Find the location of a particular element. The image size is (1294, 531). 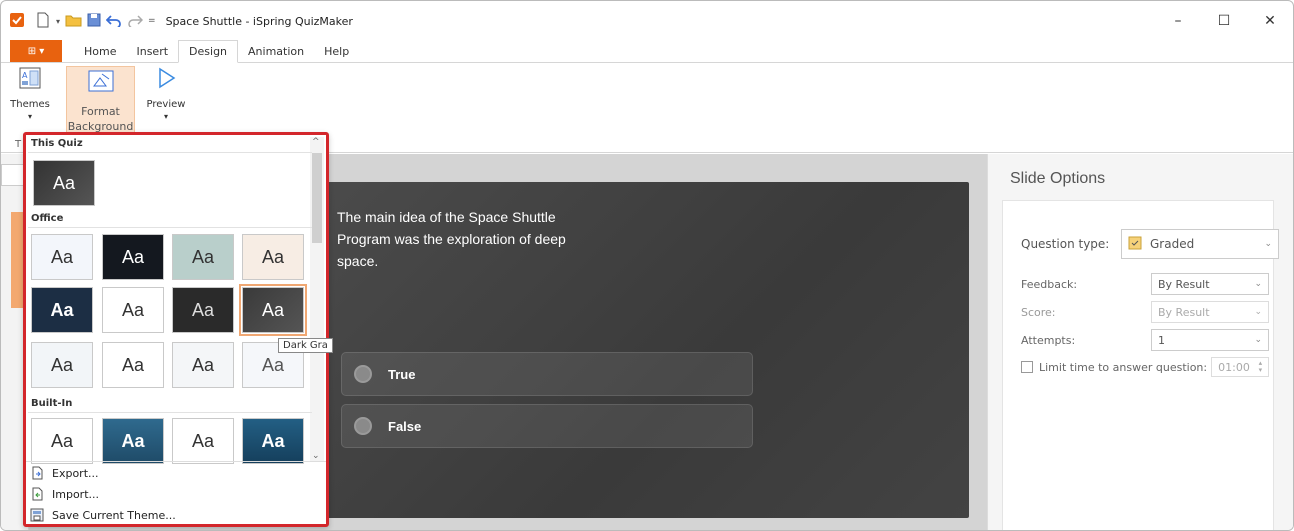

import-icon is located at coordinates (37, 494).